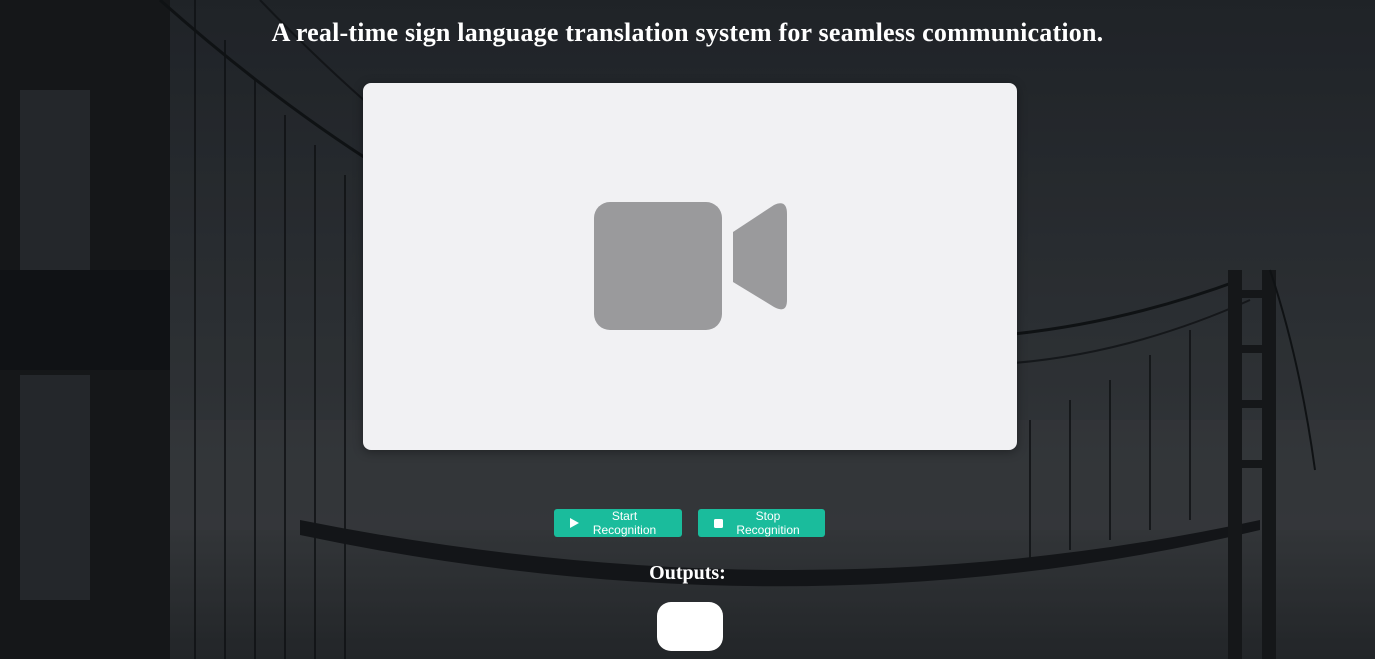  What do you see at coordinates (690, 626) in the screenshot?
I see `output-display` at bounding box center [690, 626].